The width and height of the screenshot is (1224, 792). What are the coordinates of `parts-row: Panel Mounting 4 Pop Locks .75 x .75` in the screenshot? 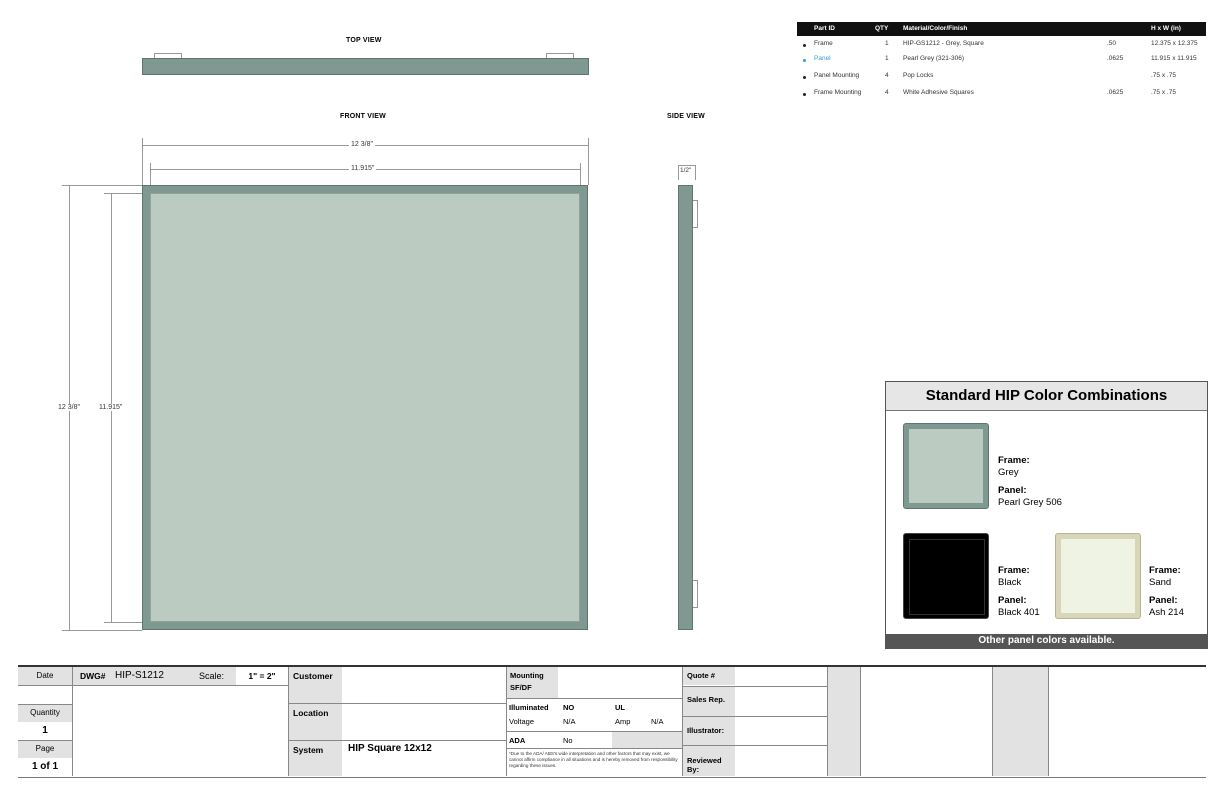 It's located at (1001, 77).